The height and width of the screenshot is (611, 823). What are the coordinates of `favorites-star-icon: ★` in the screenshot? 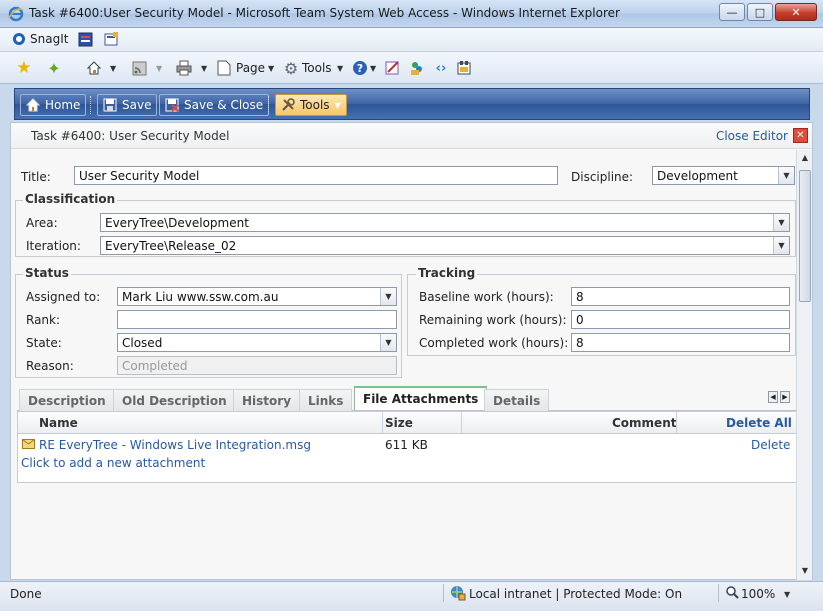 It's located at (24, 68).